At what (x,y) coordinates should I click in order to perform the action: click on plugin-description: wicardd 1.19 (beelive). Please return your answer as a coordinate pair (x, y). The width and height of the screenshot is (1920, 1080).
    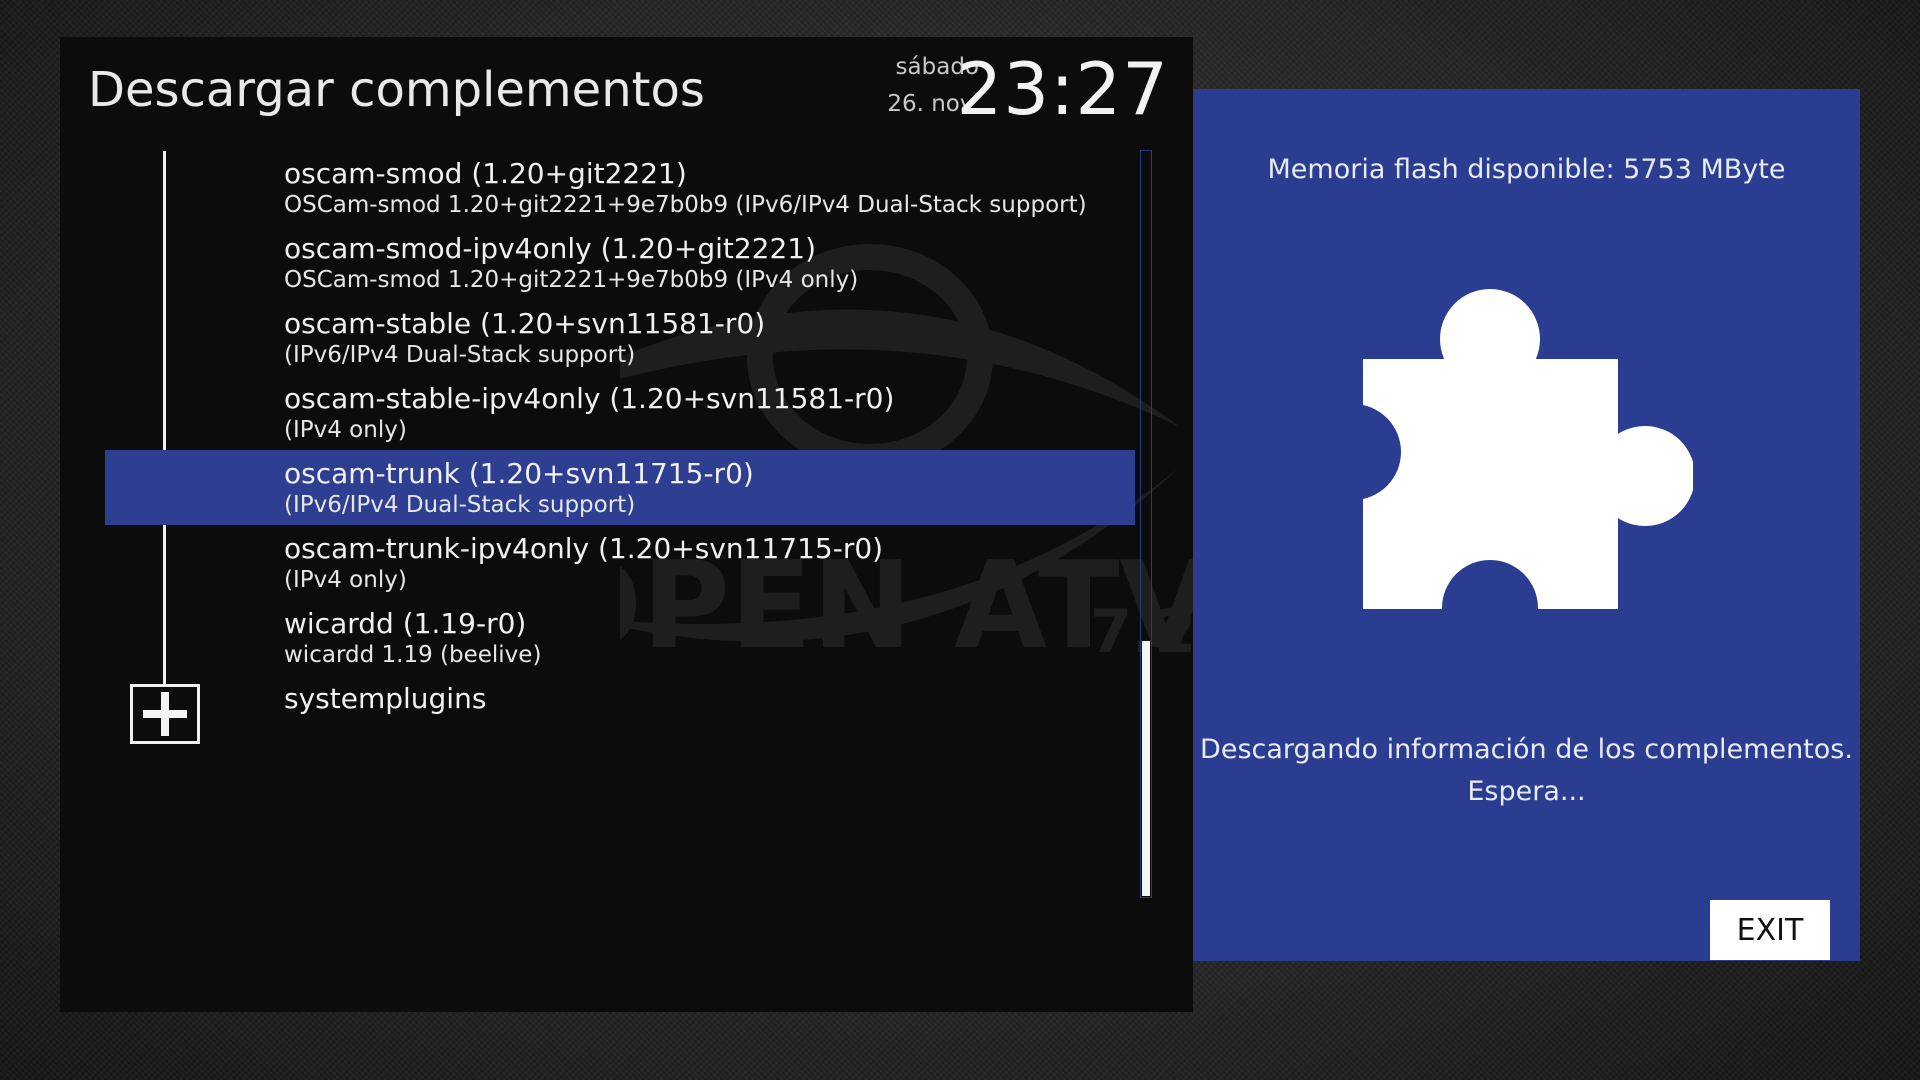
    Looking at the image, I should click on (413, 655).